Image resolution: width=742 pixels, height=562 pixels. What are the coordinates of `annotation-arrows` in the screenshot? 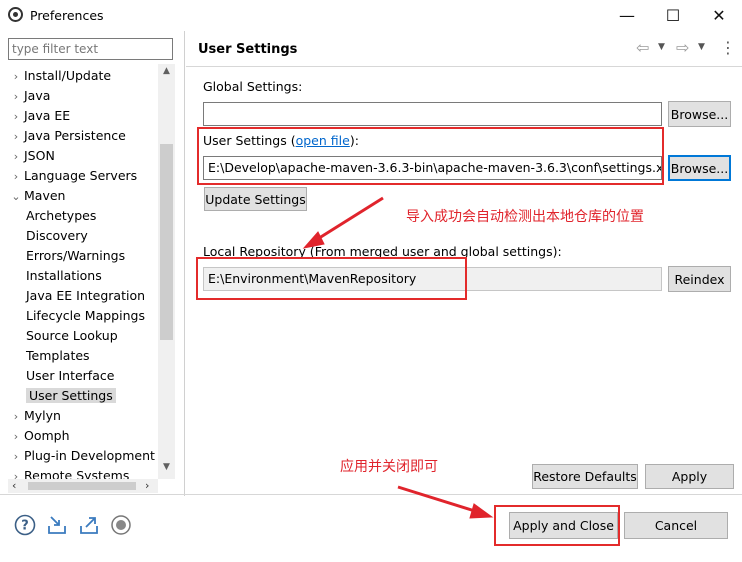 It's located at (398, 357).